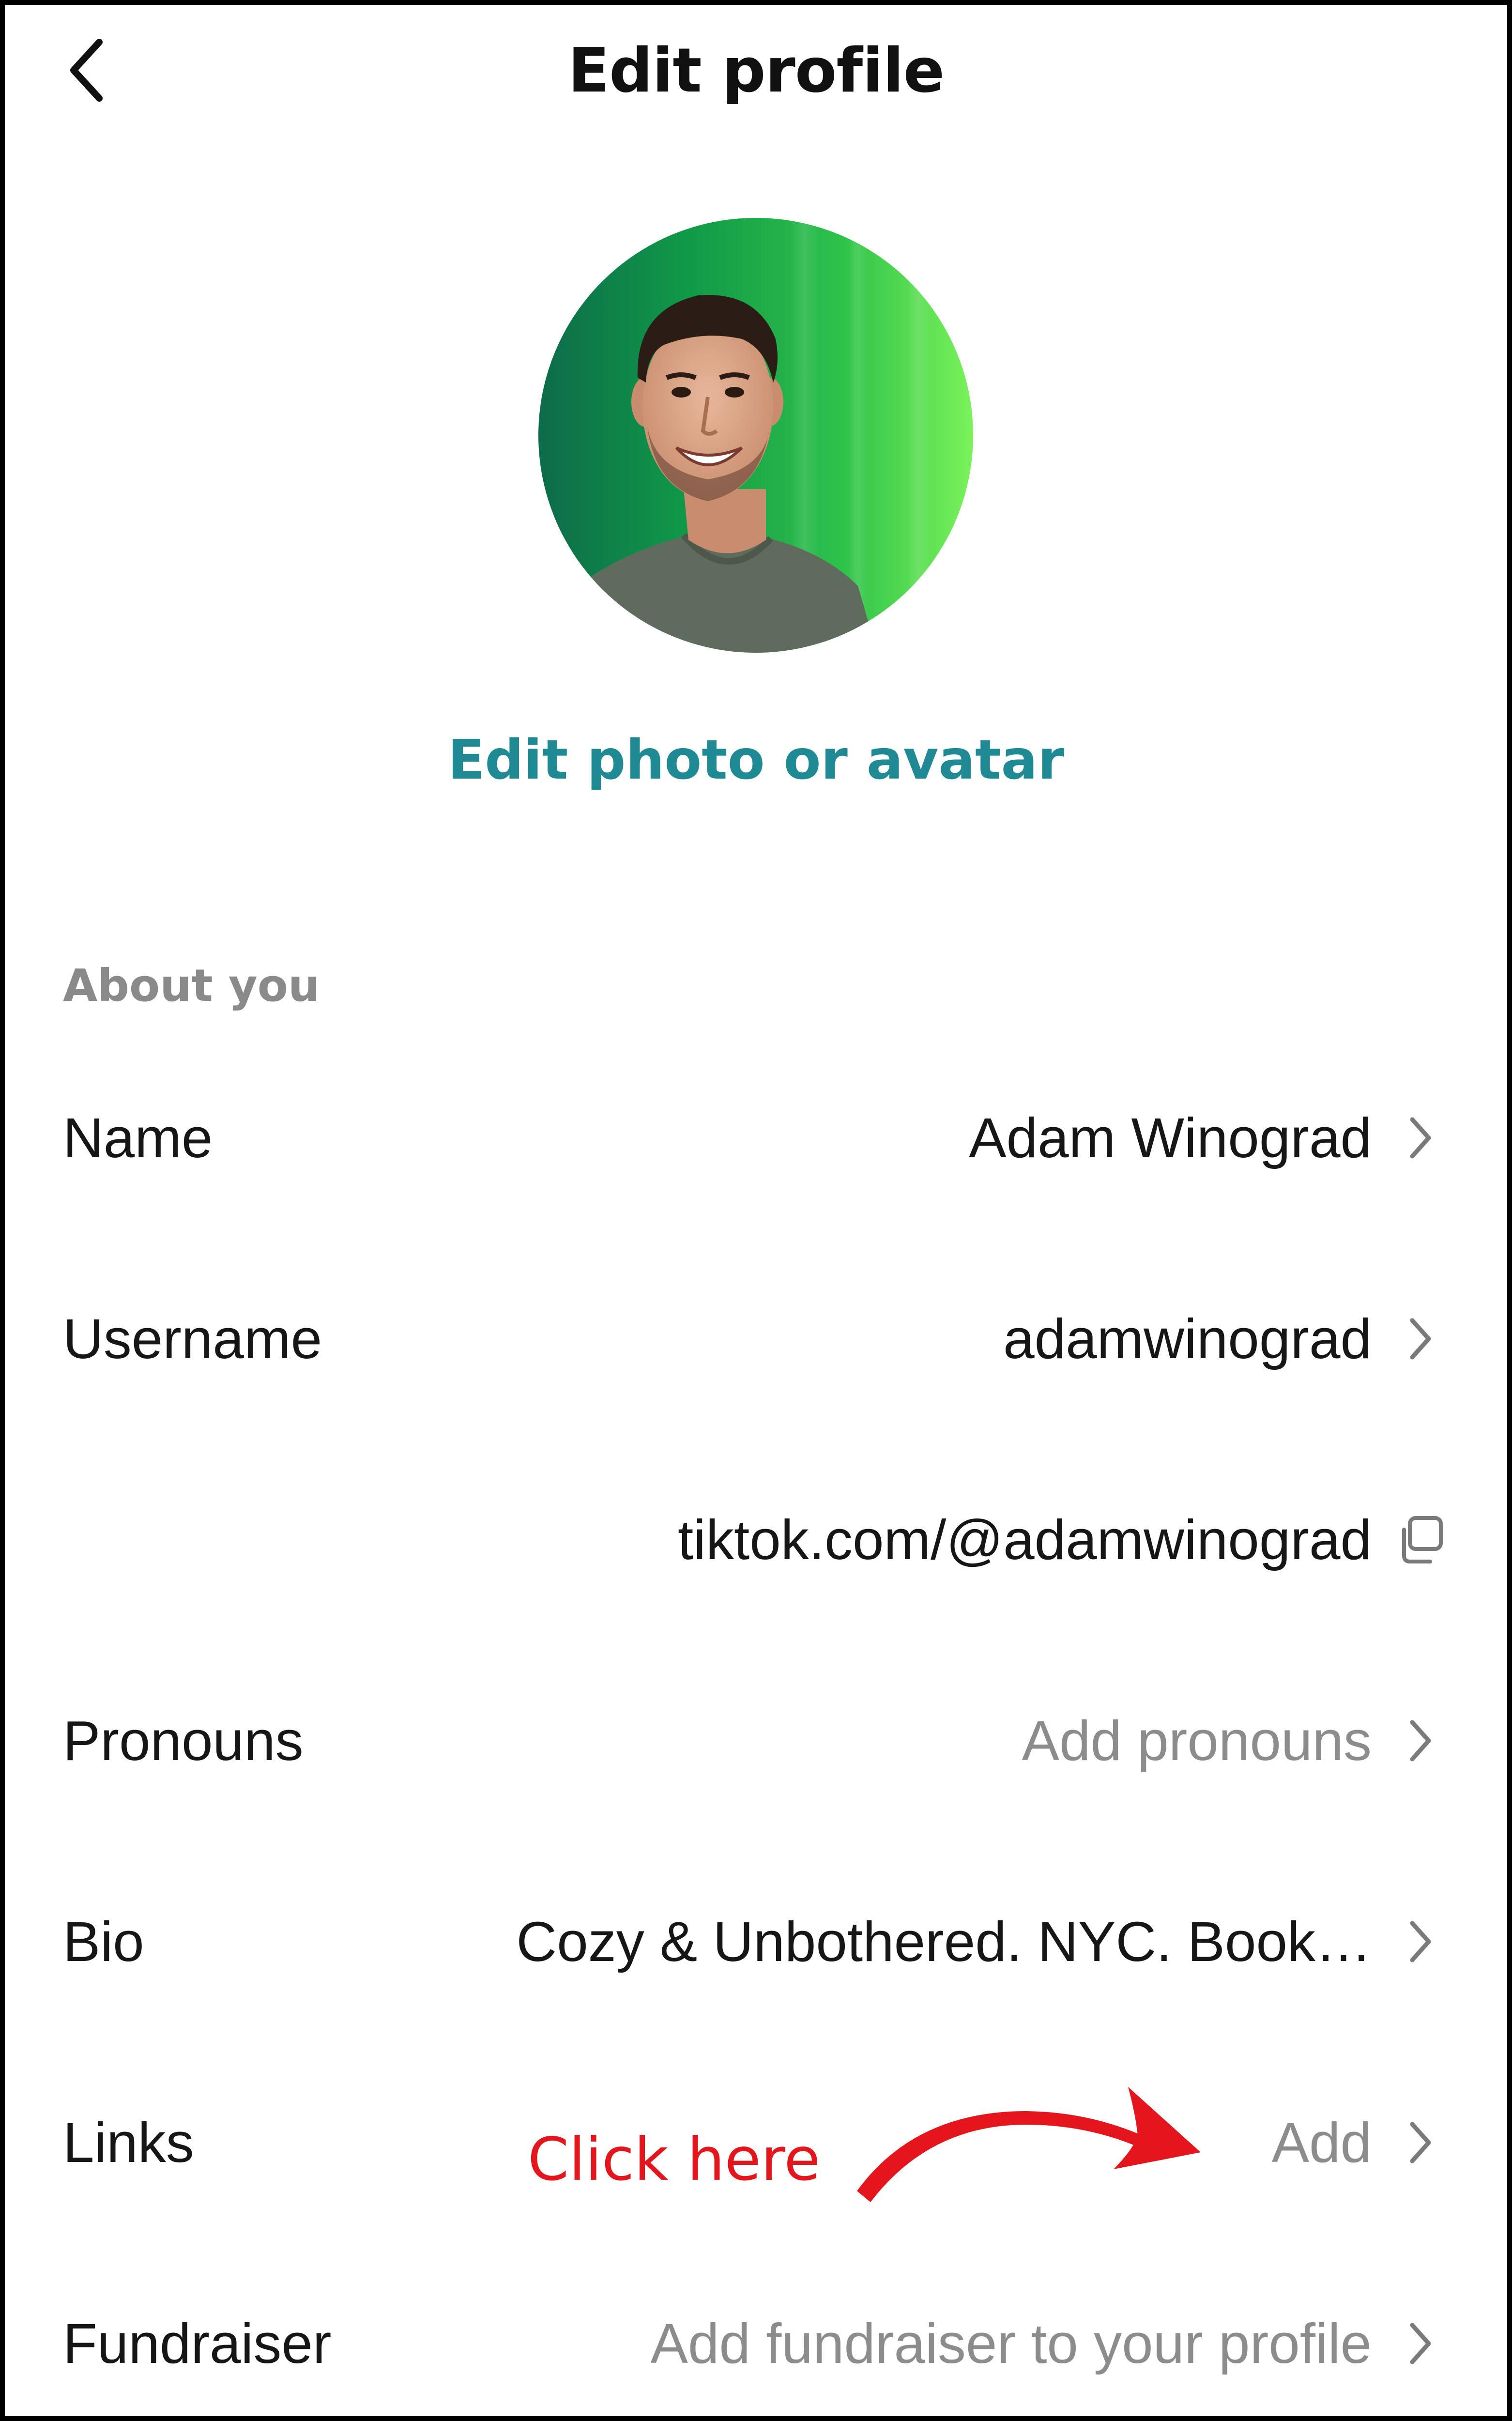  What do you see at coordinates (1171, 1138) in the screenshot?
I see `row-value: Adam Winograd` at bounding box center [1171, 1138].